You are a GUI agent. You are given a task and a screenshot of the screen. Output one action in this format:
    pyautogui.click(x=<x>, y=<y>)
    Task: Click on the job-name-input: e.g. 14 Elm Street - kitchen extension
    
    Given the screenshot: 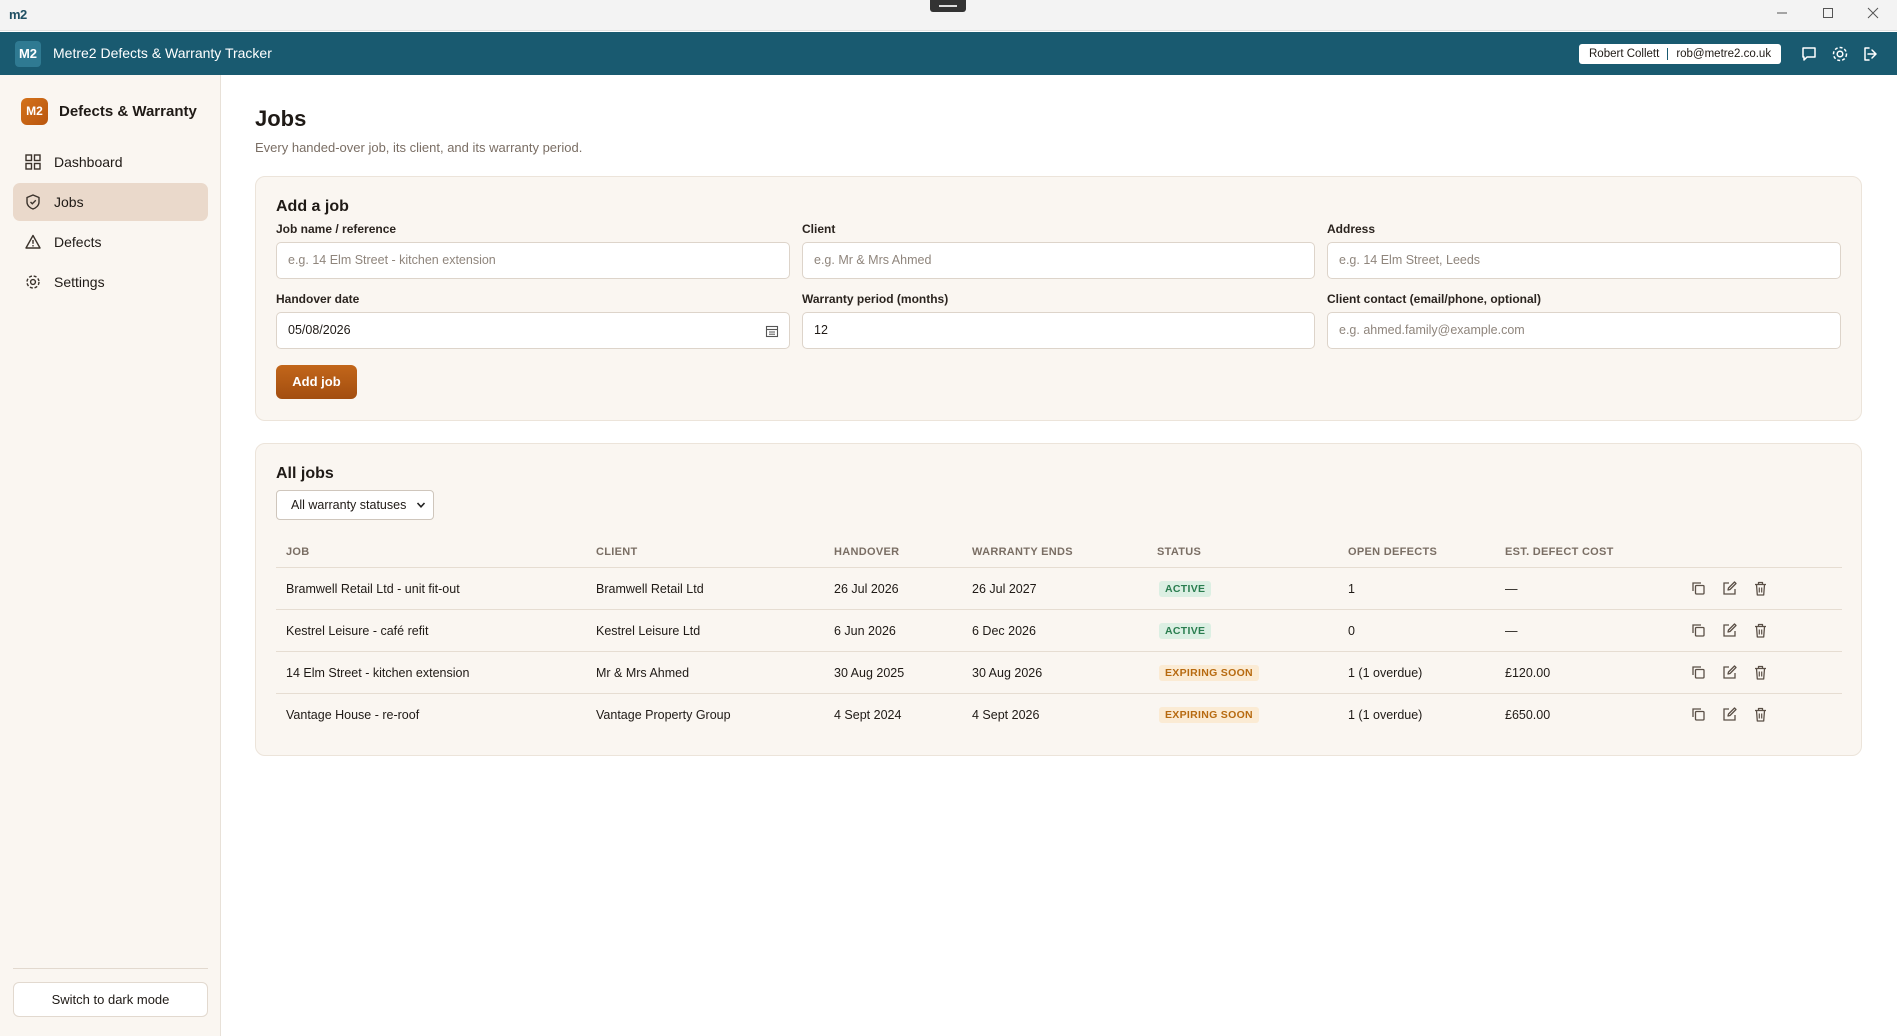 What is the action you would take?
    pyautogui.click(x=533, y=260)
    